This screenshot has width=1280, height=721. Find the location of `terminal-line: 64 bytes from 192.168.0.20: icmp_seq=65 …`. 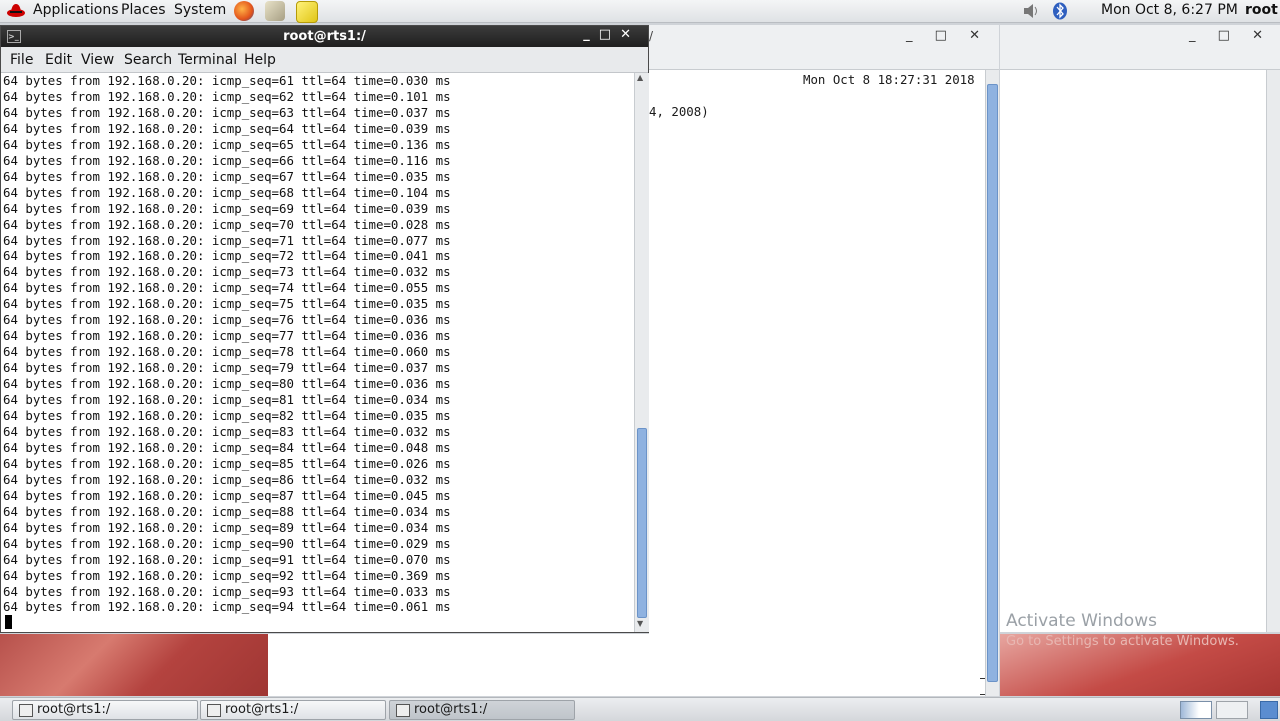

terminal-line: 64 bytes from 192.168.0.20: icmp_seq=65 … is located at coordinates (227, 144).